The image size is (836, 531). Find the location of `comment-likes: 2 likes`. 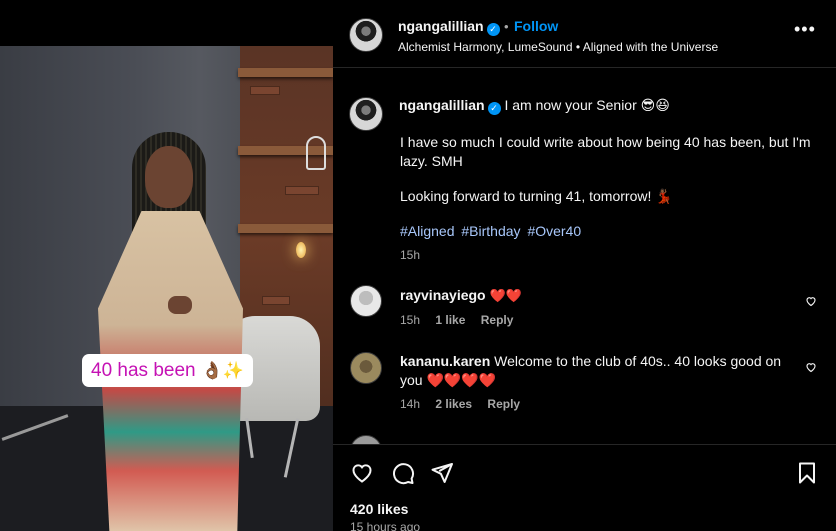

comment-likes: 2 likes is located at coordinates (453, 404).